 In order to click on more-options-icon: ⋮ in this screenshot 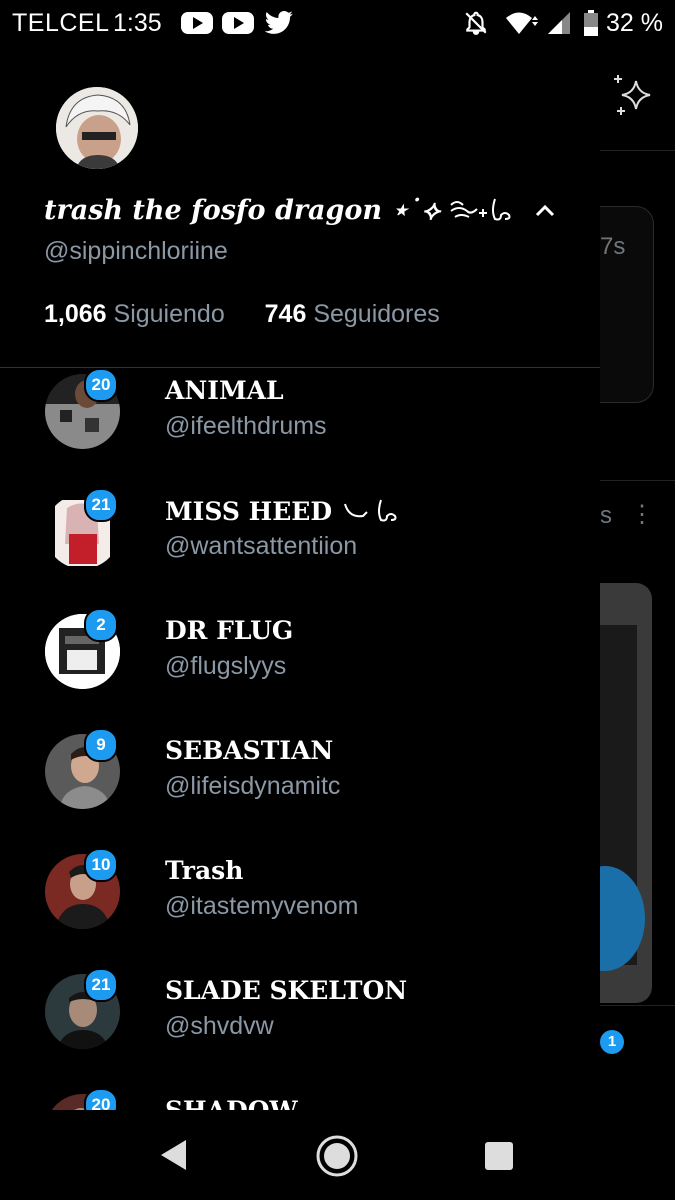, I will do `click(642, 514)`.